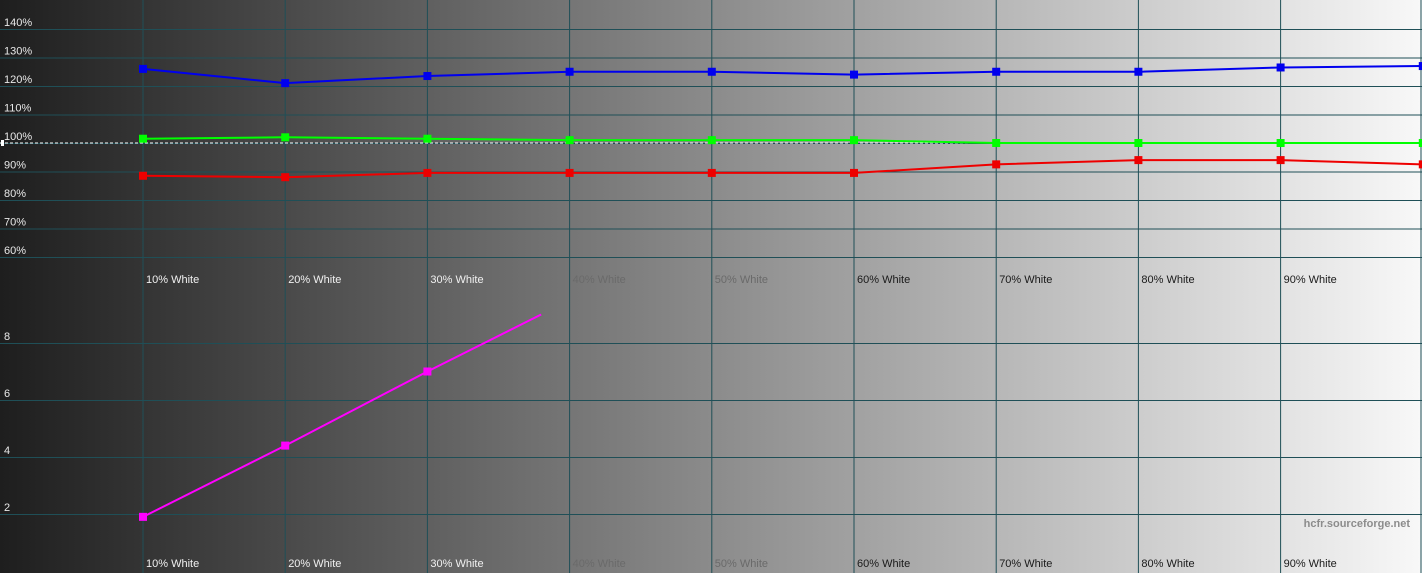  Describe the element at coordinates (7, 508) in the screenshot. I see `y-tick-label: 2` at that location.